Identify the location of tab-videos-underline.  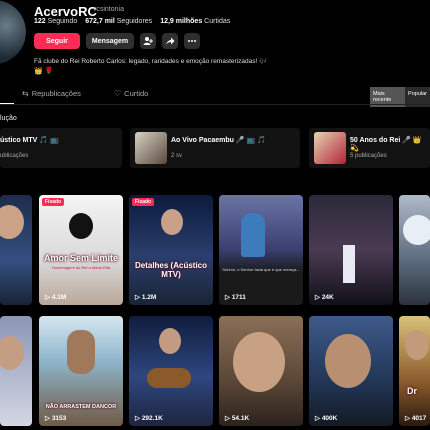
(7, 96).